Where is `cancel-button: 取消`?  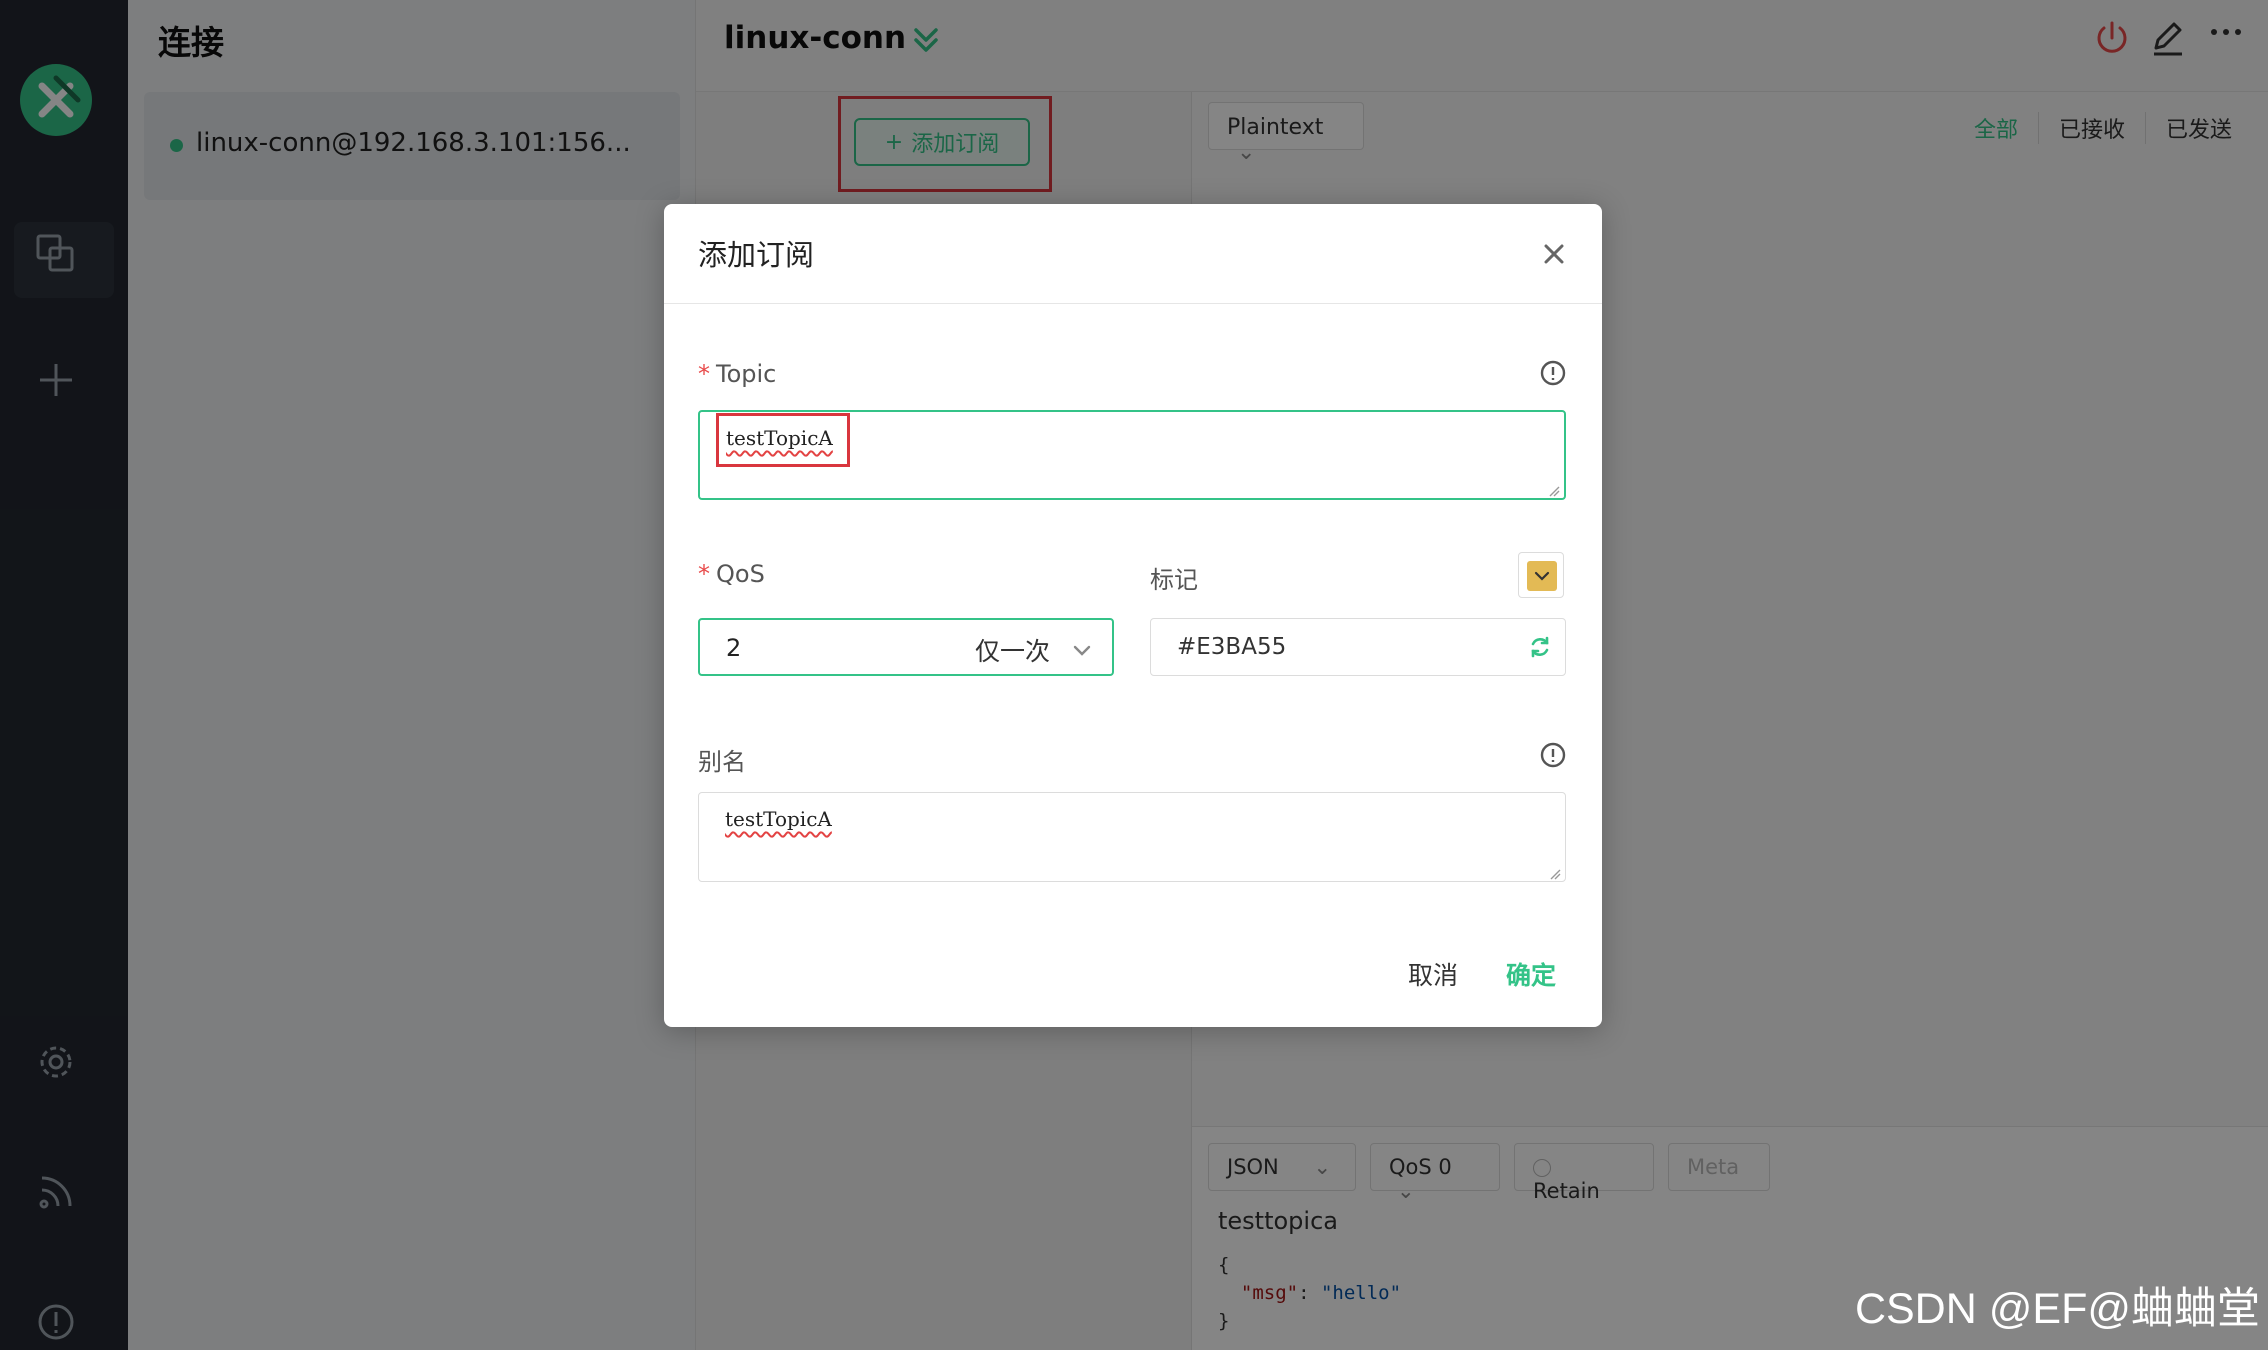 cancel-button: 取消 is located at coordinates (1433, 974).